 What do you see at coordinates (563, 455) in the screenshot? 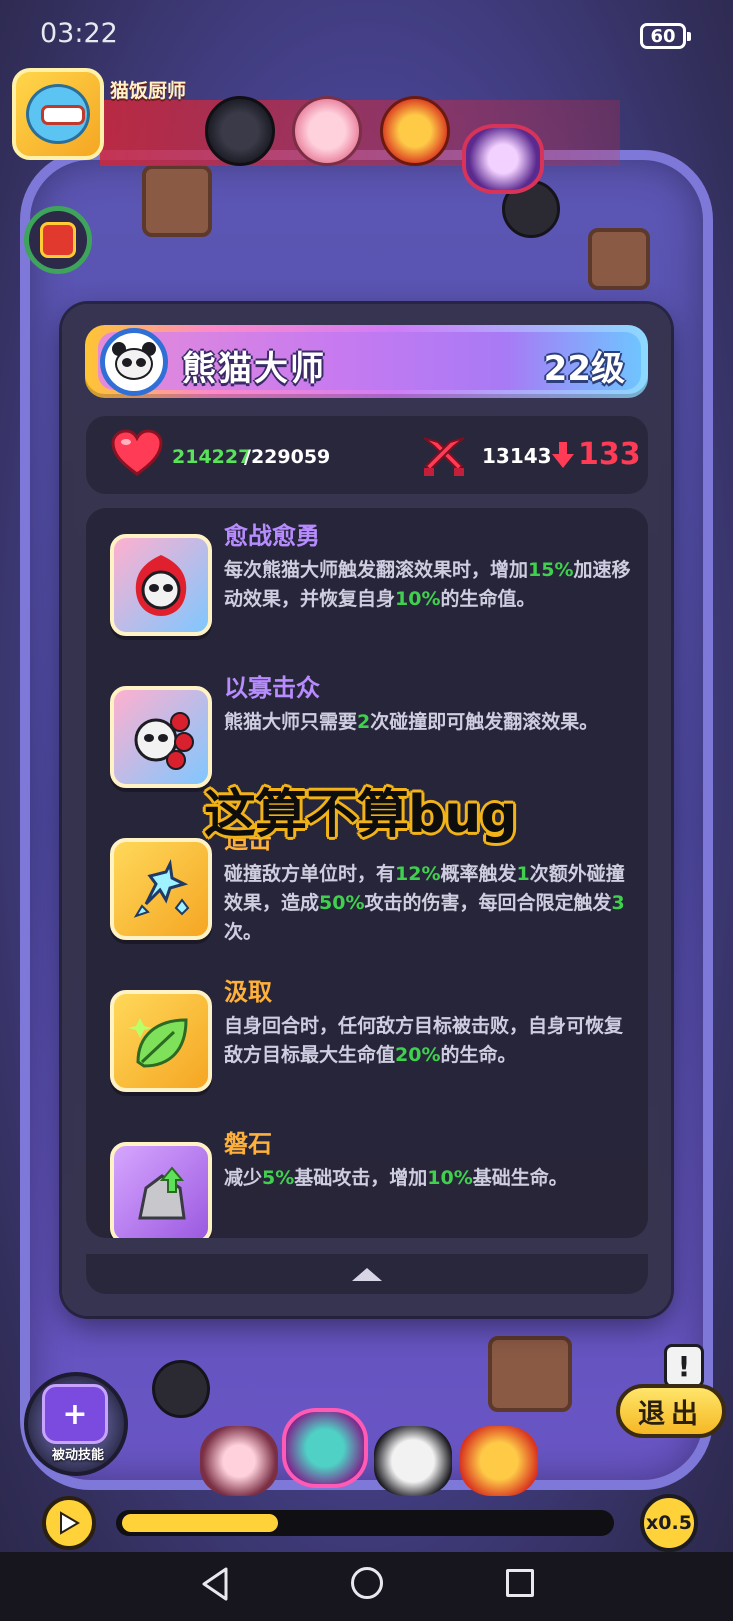
I see `down-arrow-icon` at bounding box center [563, 455].